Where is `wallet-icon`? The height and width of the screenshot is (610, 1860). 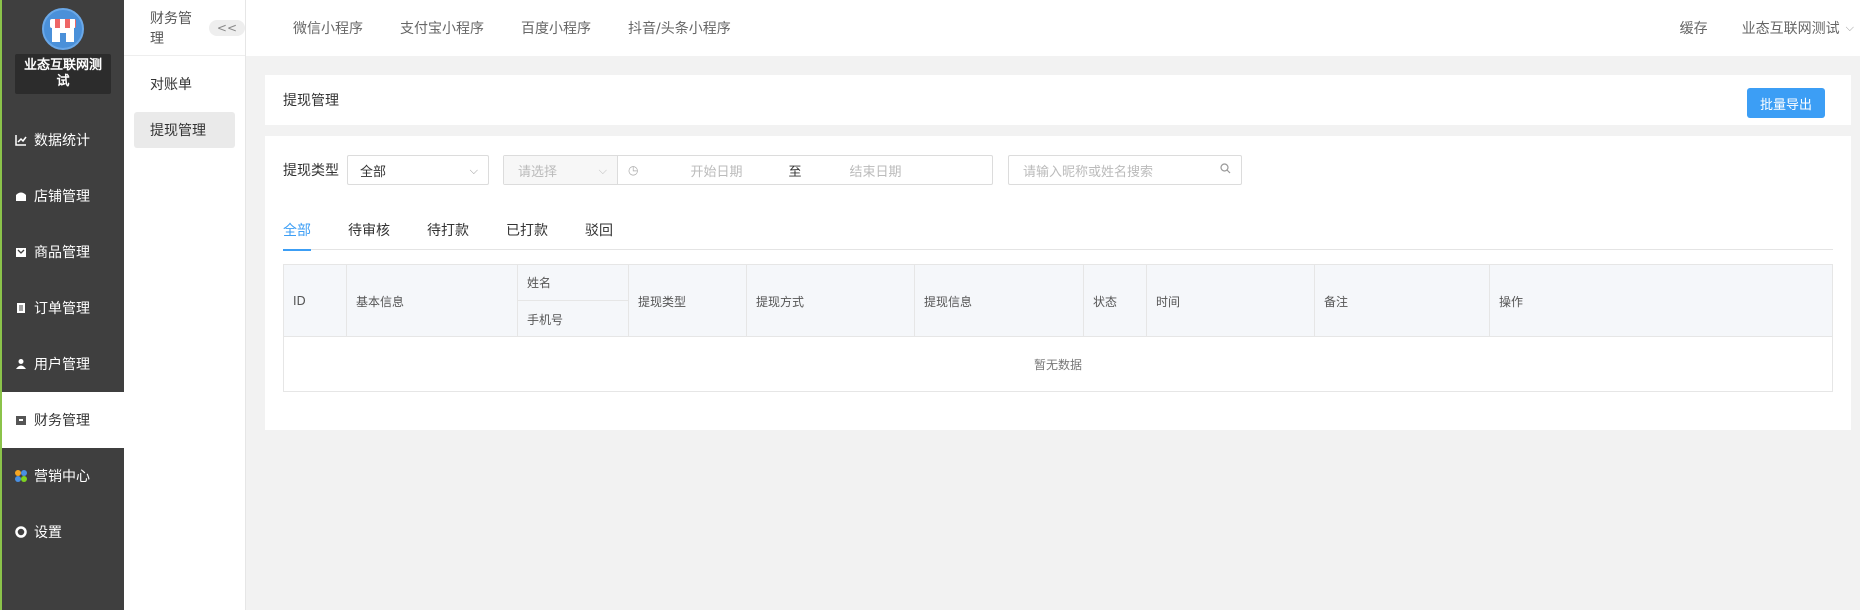
wallet-icon is located at coordinates (21, 420).